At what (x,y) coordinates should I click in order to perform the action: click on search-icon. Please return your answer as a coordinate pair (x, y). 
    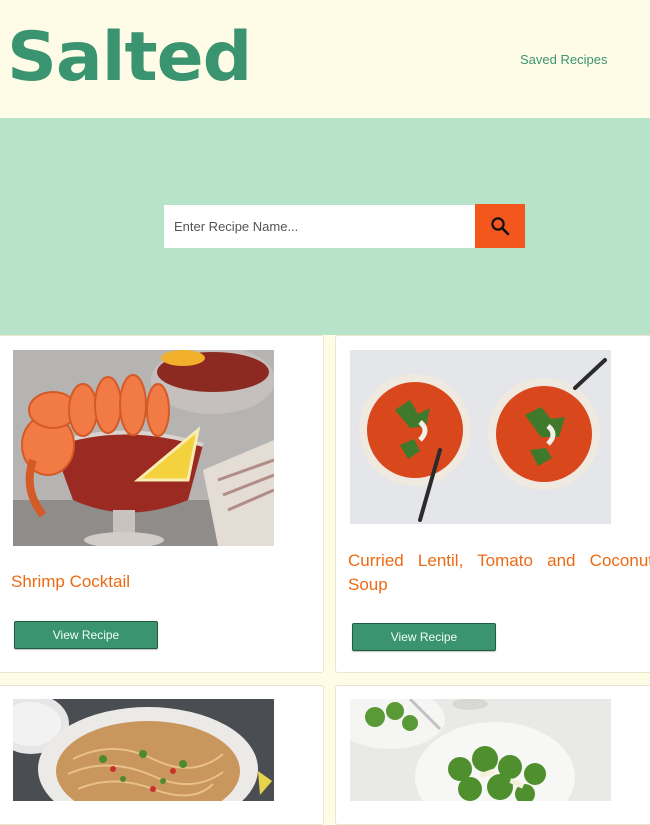
    Looking at the image, I should click on (500, 226).